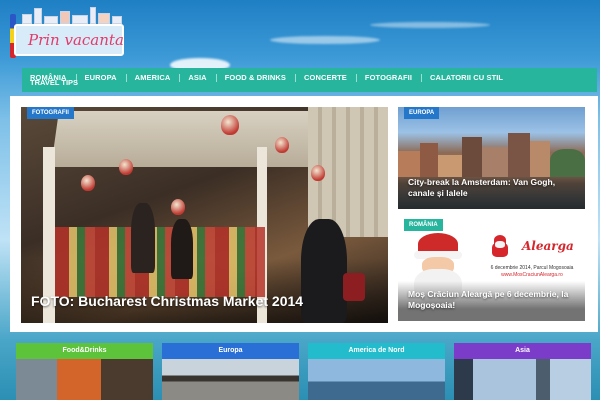 The height and width of the screenshot is (400, 600). What do you see at coordinates (160, 262) in the screenshot?
I see `hero-image-shelf` at bounding box center [160, 262].